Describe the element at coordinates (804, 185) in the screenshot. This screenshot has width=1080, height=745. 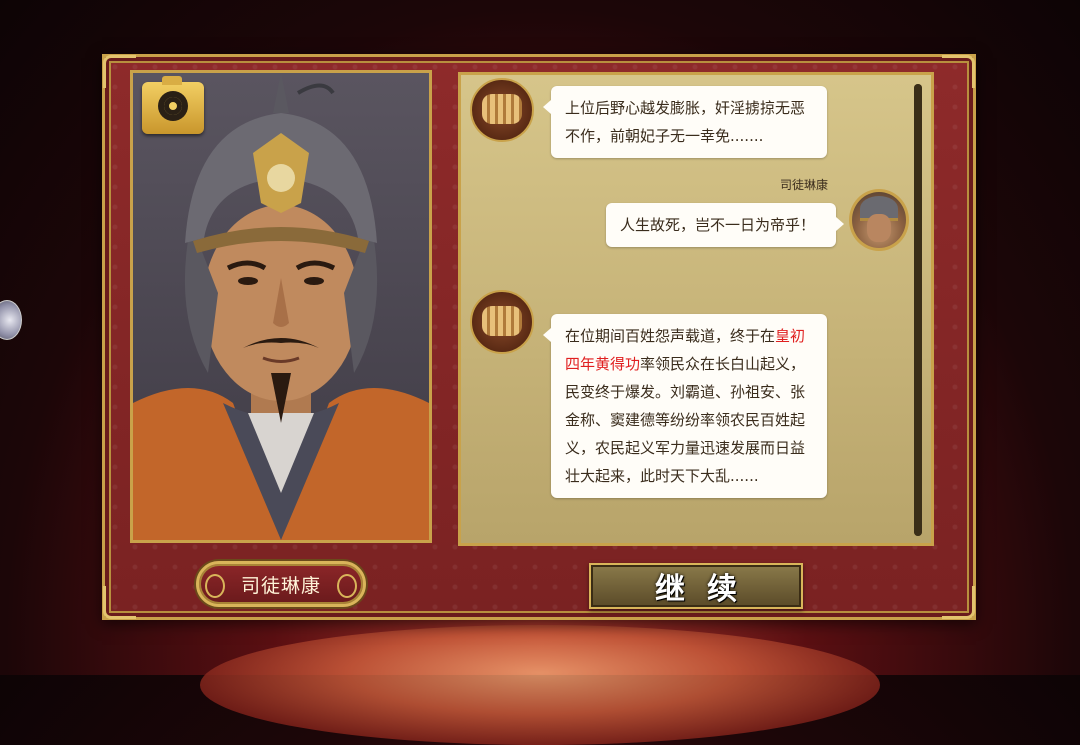
I see `message-speaker-name: 司徒琳康` at that location.